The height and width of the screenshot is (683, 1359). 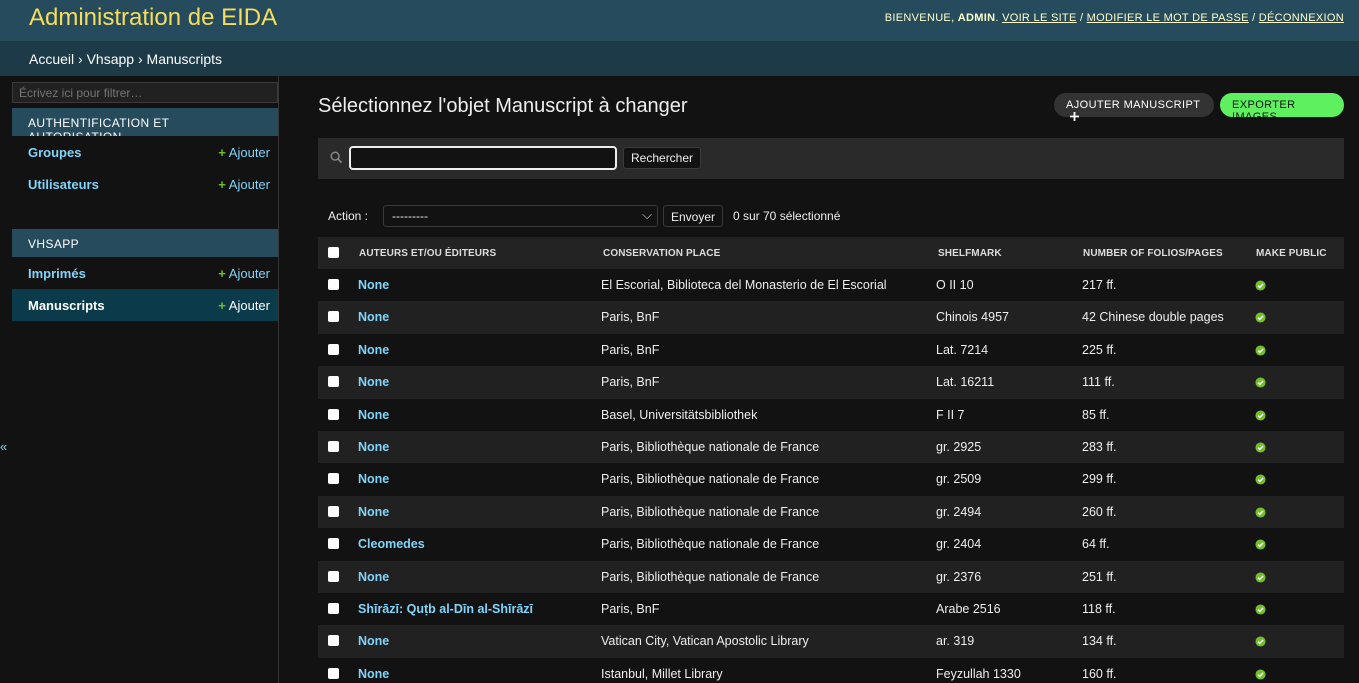 I want to click on add-label: Ajouter, so click(x=249, y=184).